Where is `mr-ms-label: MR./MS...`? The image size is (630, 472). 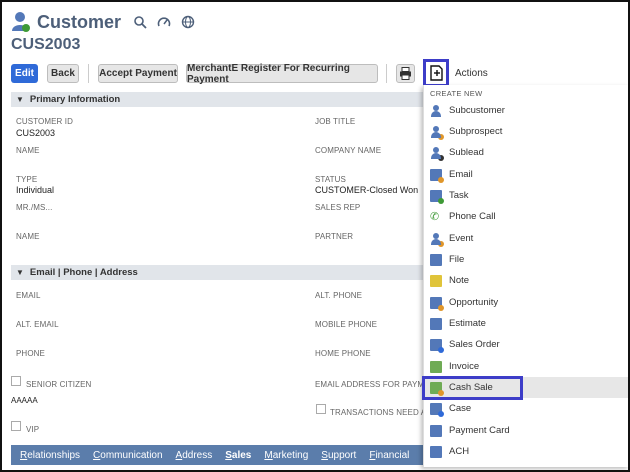
mr-ms-label: MR./MS... is located at coordinates (34, 207).